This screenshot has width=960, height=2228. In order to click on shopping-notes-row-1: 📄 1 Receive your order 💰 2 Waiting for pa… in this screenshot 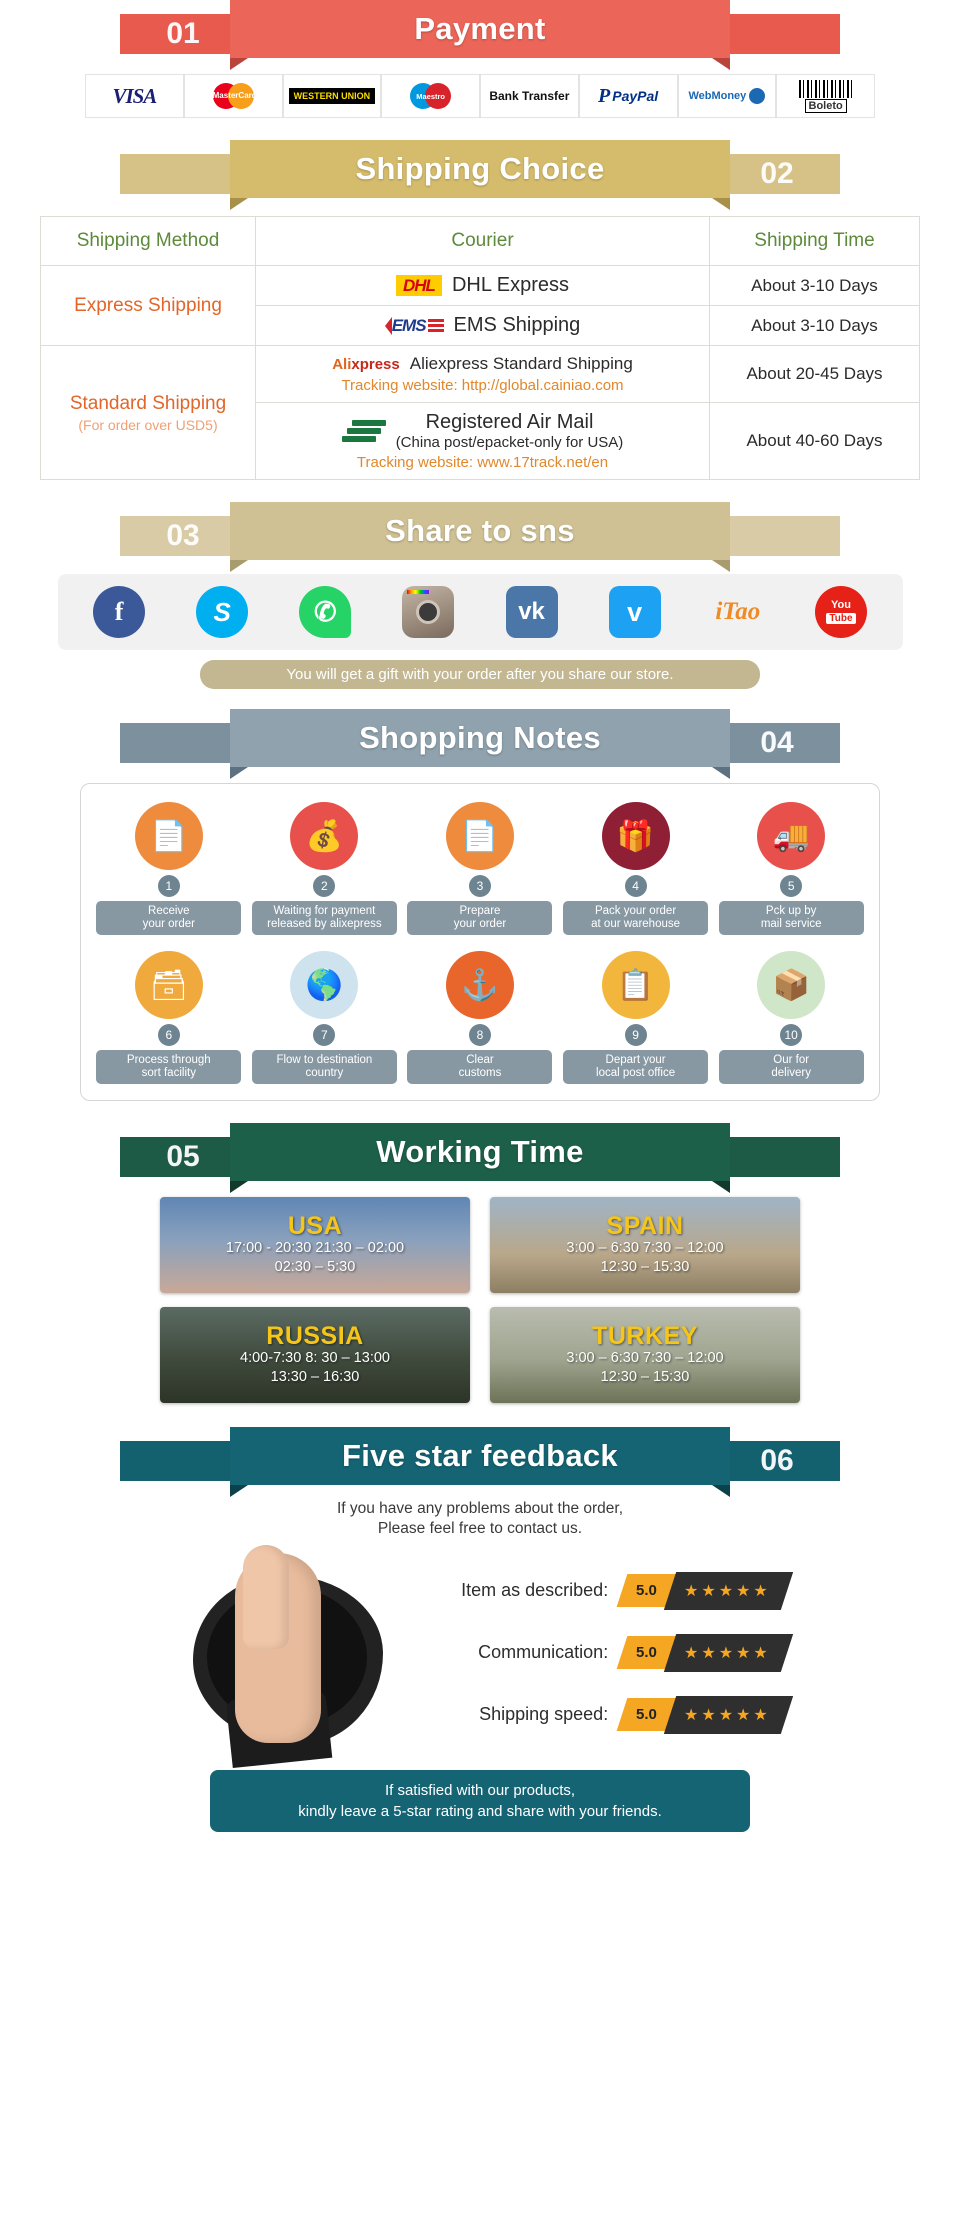, I will do `click(480, 868)`.